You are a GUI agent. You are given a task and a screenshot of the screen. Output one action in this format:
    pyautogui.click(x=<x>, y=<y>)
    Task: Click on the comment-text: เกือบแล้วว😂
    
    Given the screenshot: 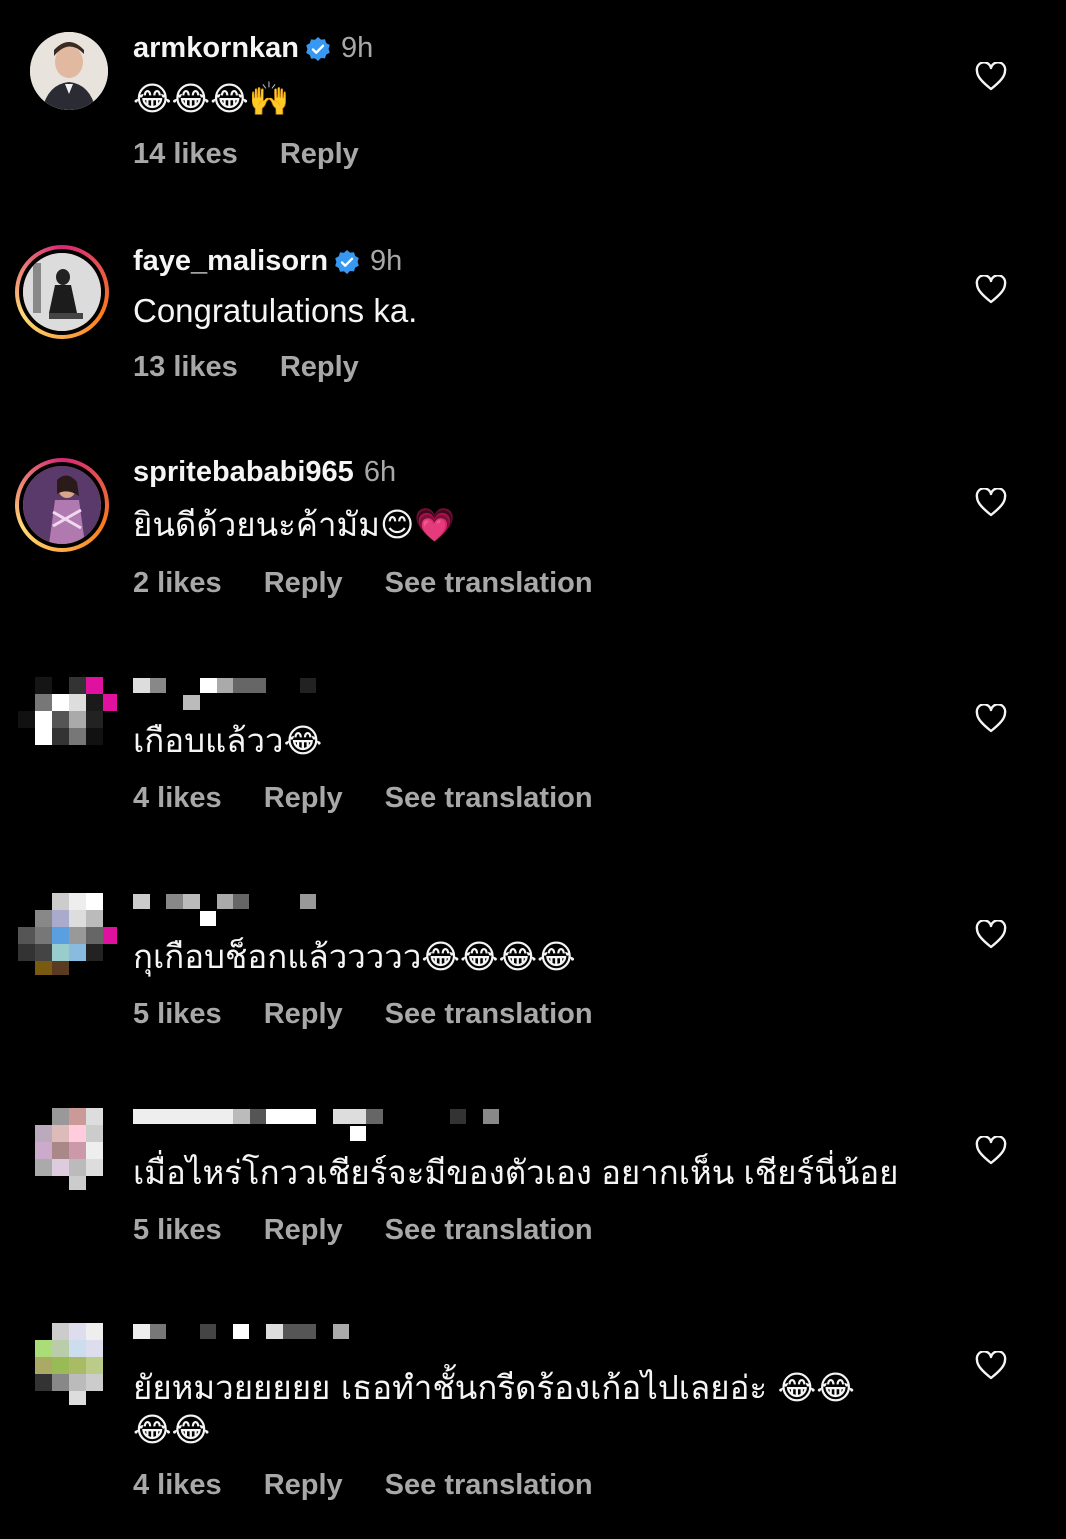 What is the action you would take?
    pyautogui.click(x=228, y=740)
    